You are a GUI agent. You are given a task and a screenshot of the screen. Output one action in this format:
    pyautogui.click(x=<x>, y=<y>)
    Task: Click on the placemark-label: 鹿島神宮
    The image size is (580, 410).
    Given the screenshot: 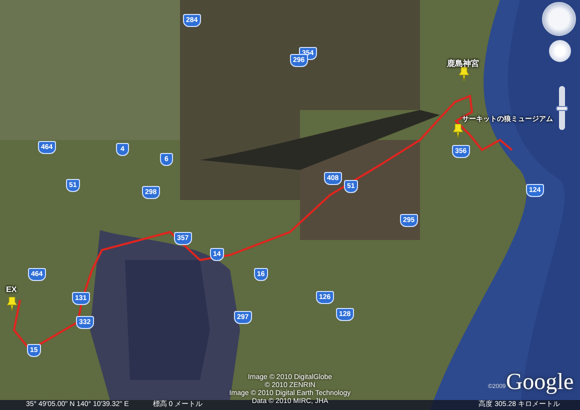 What is the action you would take?
    pyautogui.click(x=463, y=64)
    